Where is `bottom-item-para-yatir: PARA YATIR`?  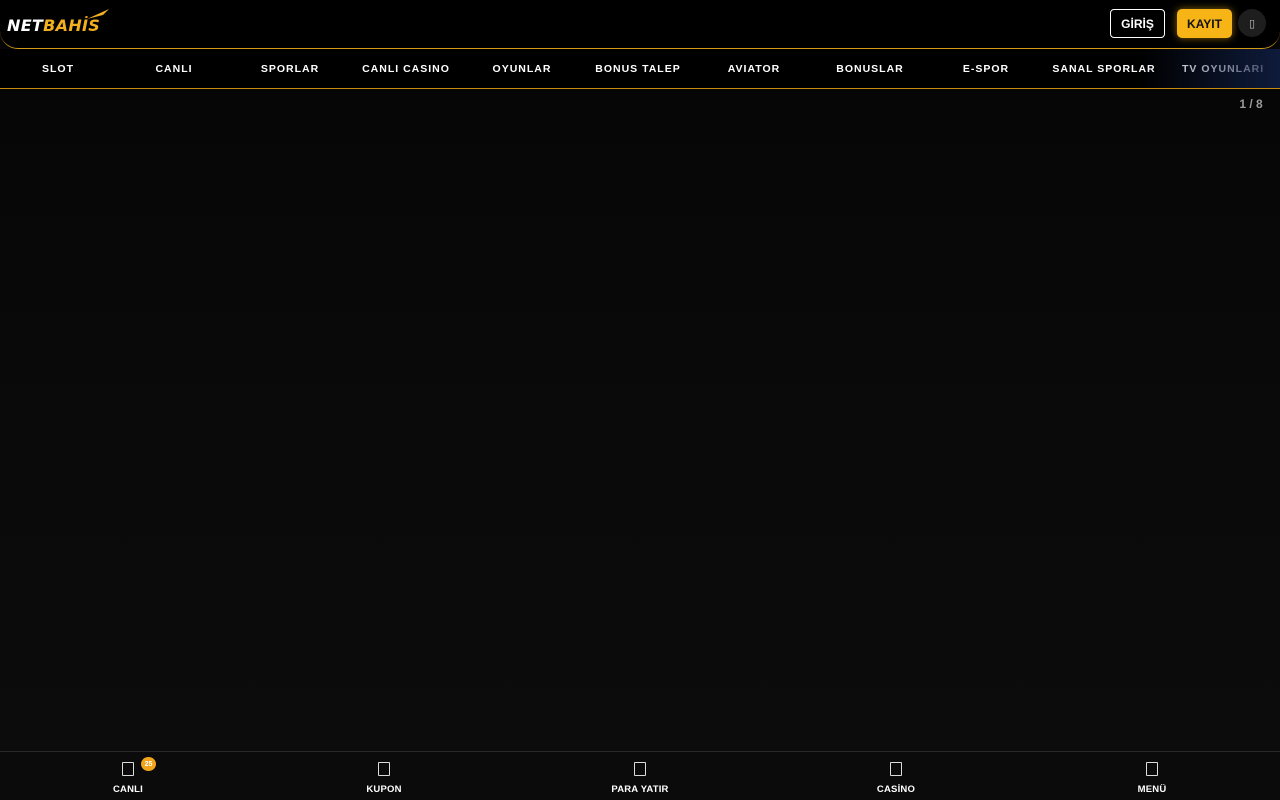
bottom-item-para-yatir: PARA YATIR is located at coordinates (640, 776).